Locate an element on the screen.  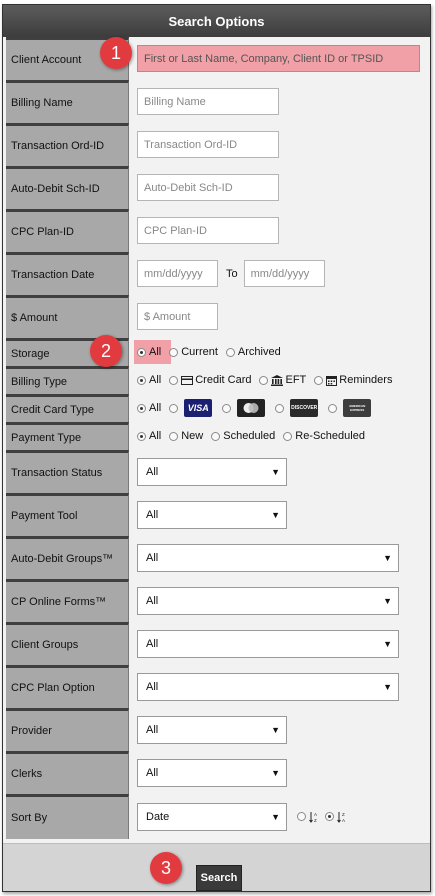
payment-new-radio: New is located at coordinates (186, 436).